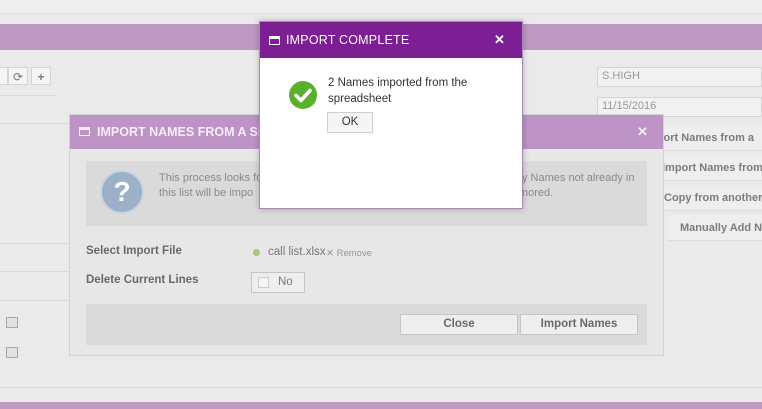 This screenshot has height=409, width=762. I want to click on close-icon: ✕, so click(499, 40).